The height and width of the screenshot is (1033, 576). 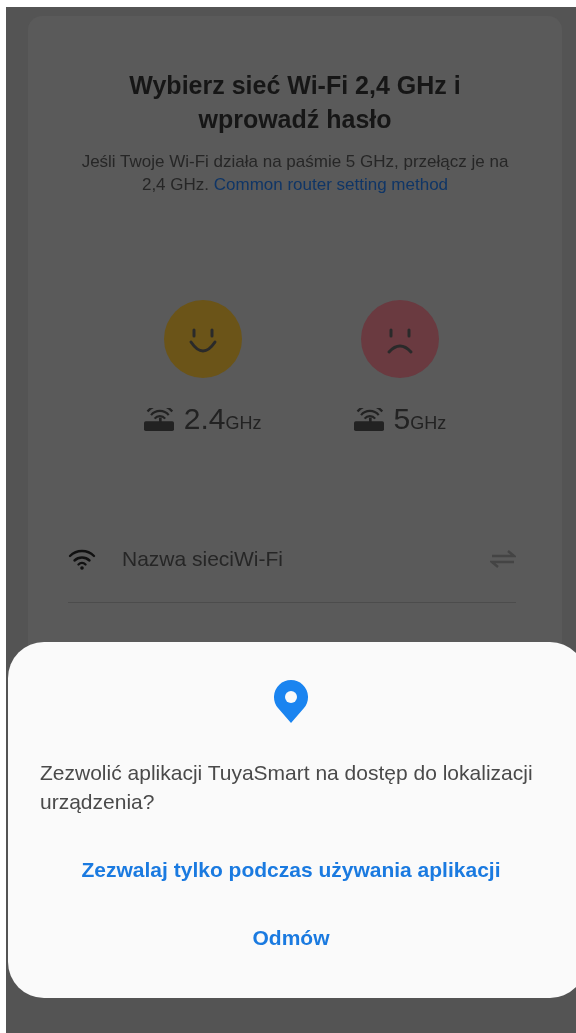 What do you see at coordinates (295, 102) in the screenshot?
I see `title: Wybierz sieć Wi-Fi 2,4 GHz i wprowadź hasło` at bounding box center [295, 102].